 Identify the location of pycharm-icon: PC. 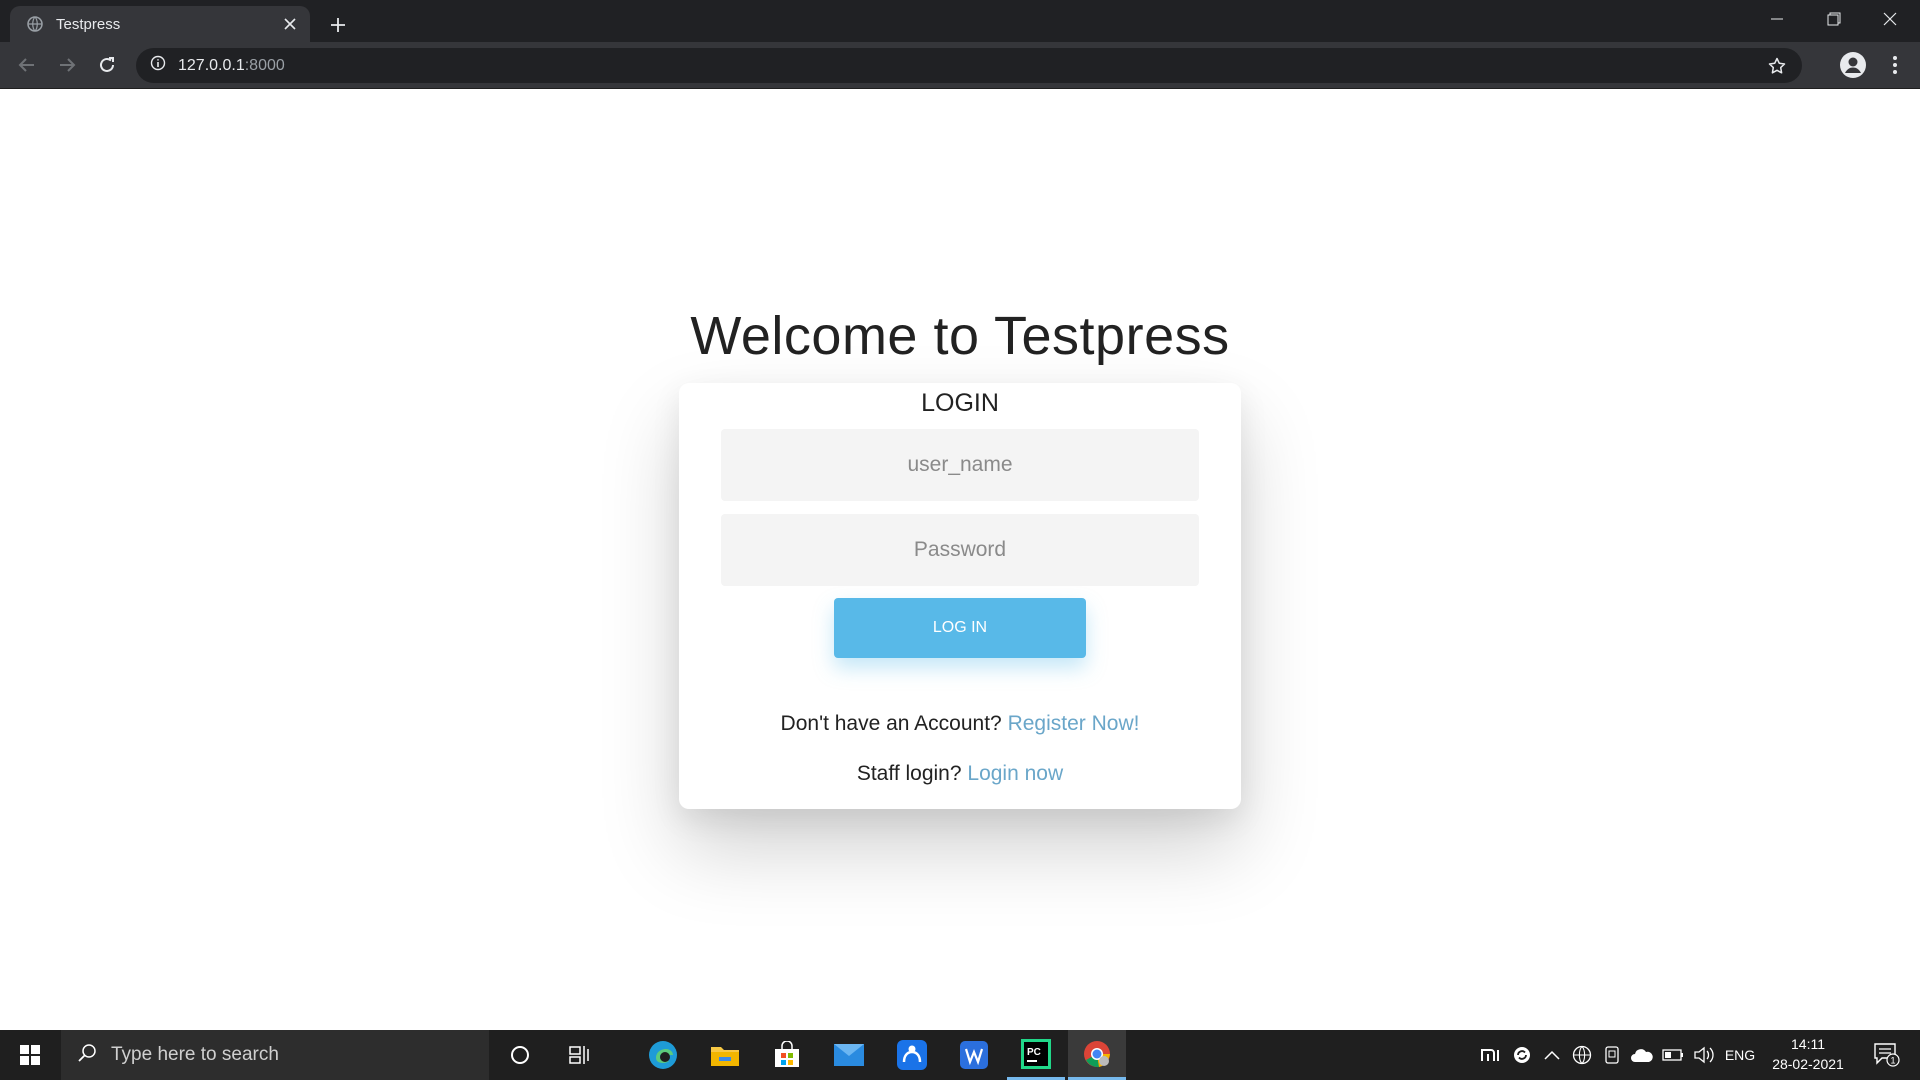
(1036, 1055).